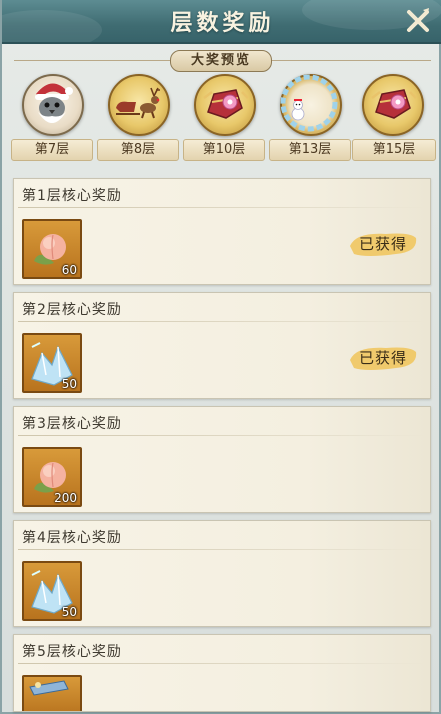 This screenshot has height=714, width=441. I want to click on close-icon, so click(418, 20).